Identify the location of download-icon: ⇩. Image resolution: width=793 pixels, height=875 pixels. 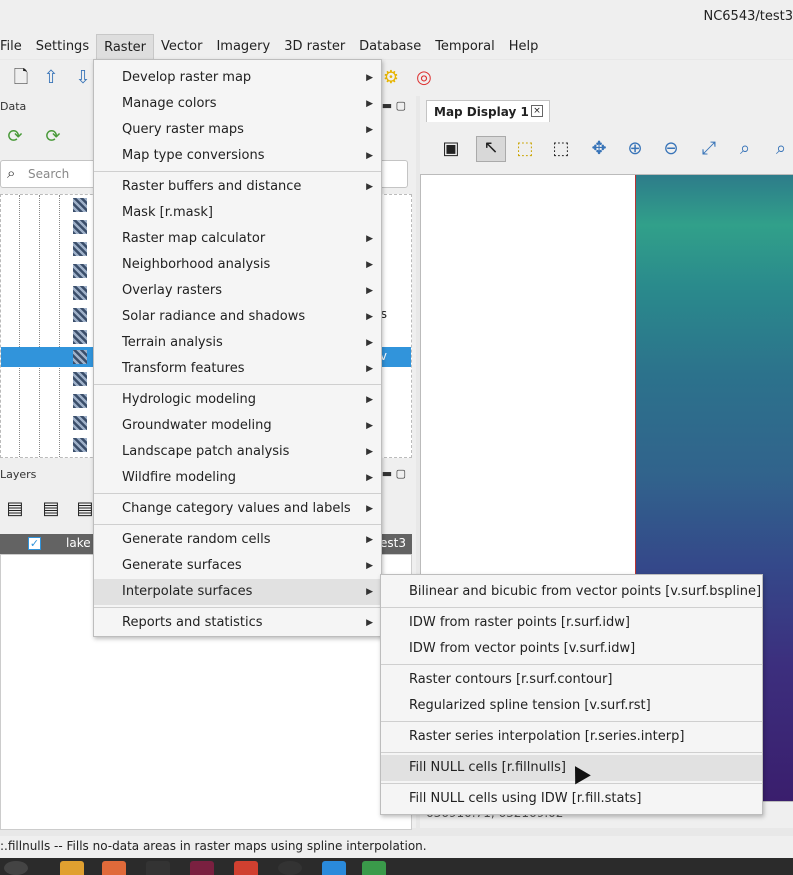
(83, 78).